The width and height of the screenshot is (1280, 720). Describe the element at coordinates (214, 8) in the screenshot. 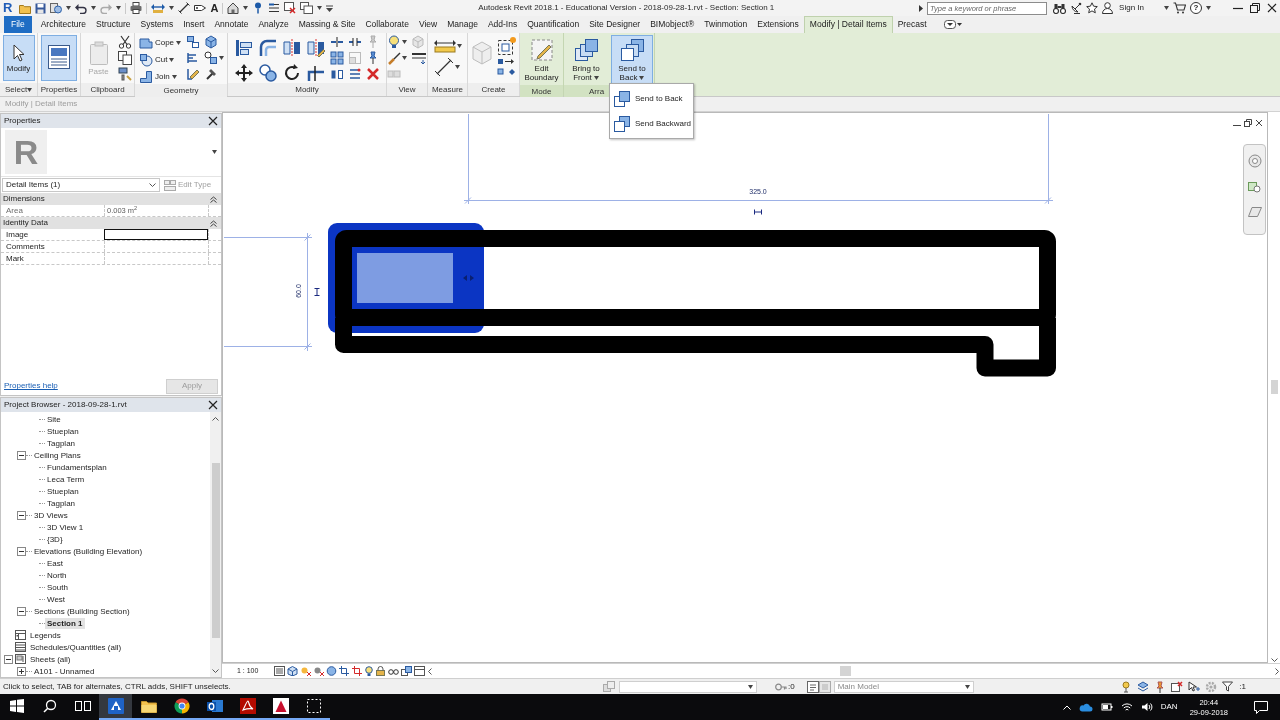

I see `text-tool-button: A` at that location.